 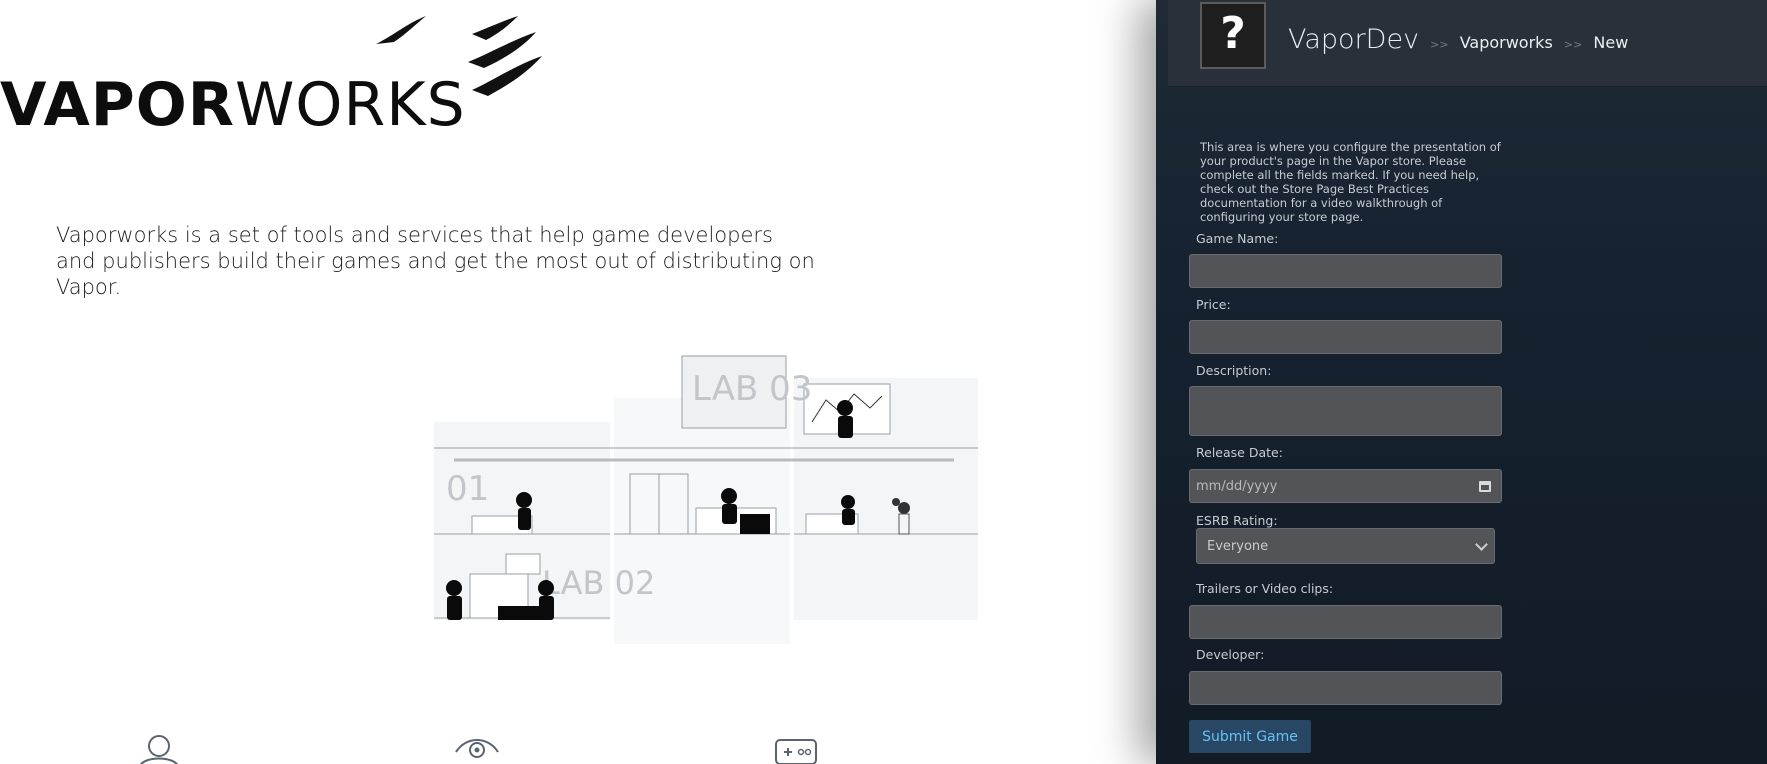 What do you see at coordinates (1610, 42) in the screenshot?
I see `breadcrumb-new: New` at bounding box center [1610, 42].